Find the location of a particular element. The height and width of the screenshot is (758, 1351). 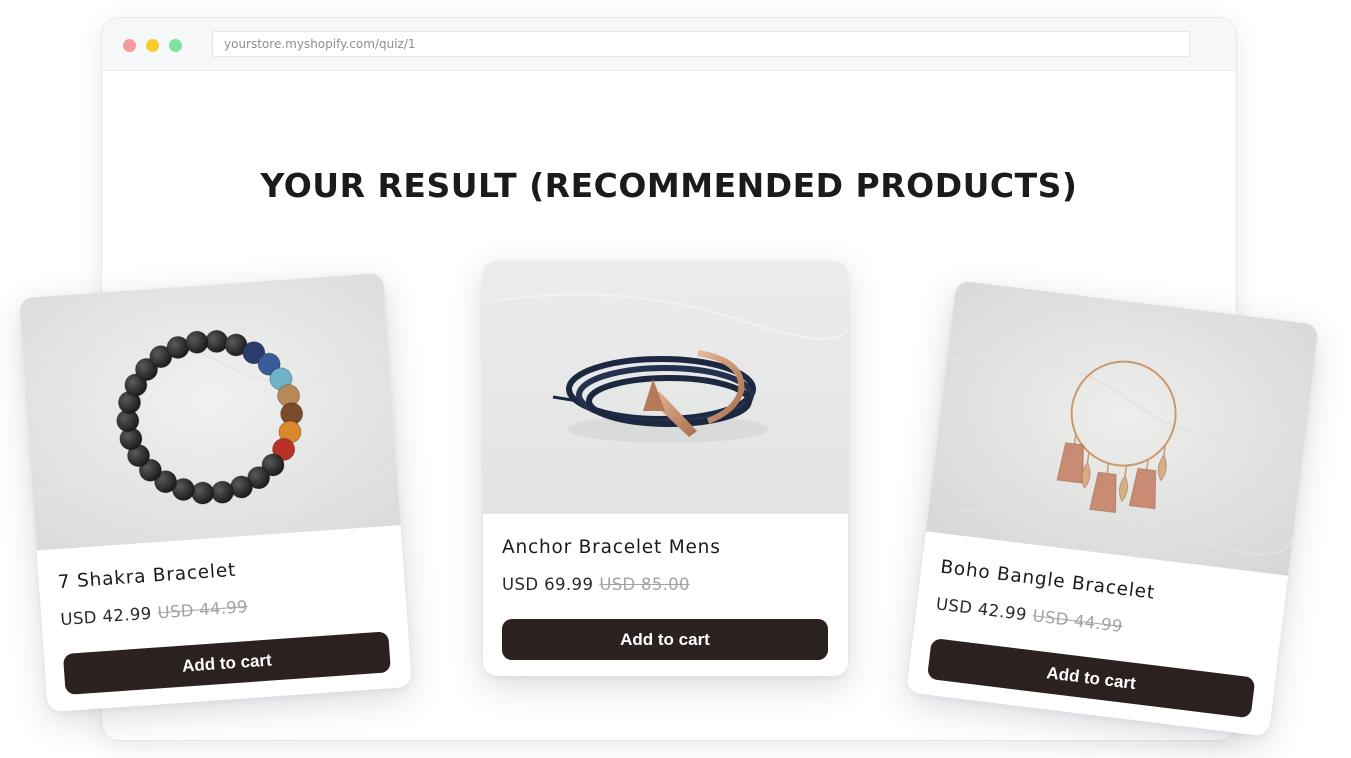

product-title: Boho Bangle Bracelet is located at coordinates (1047, 580).